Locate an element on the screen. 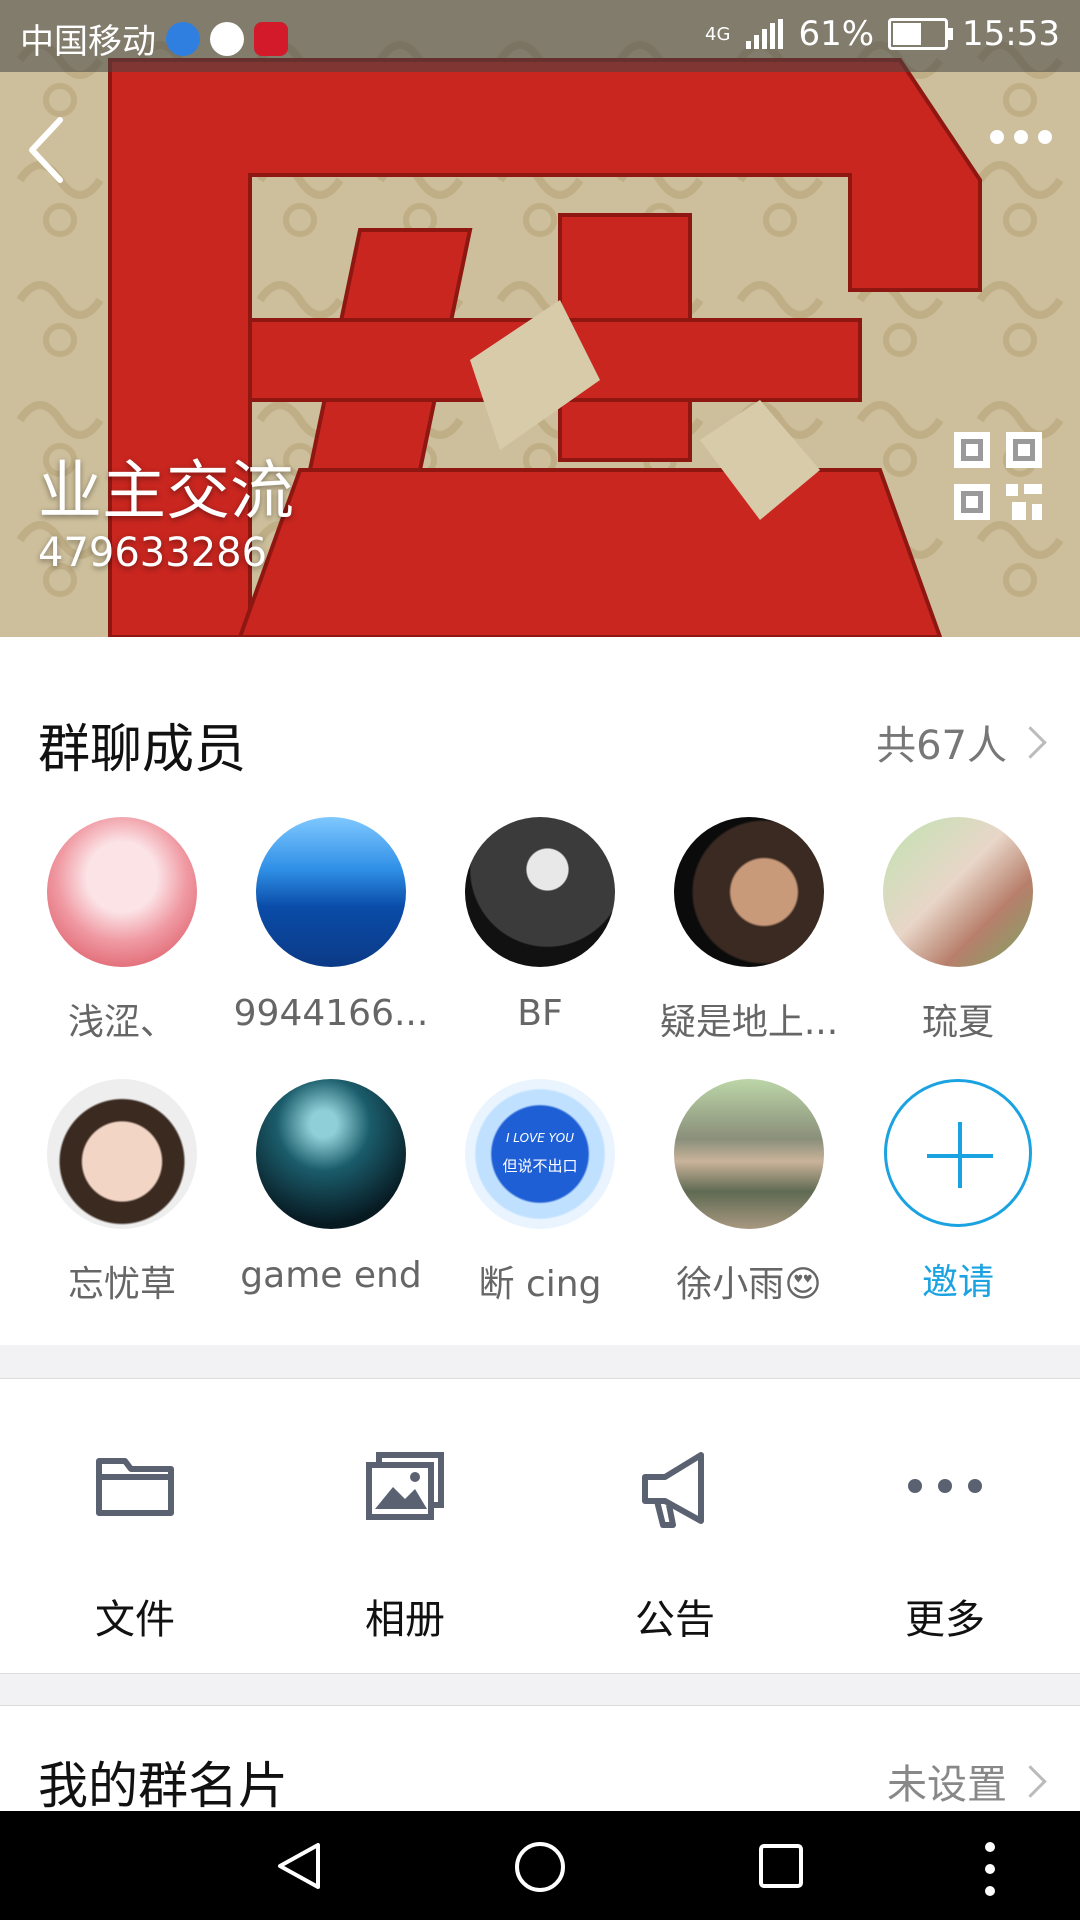 The image size is (1080, 1920). qq-browser-icon is located at coordinates (183, 38).